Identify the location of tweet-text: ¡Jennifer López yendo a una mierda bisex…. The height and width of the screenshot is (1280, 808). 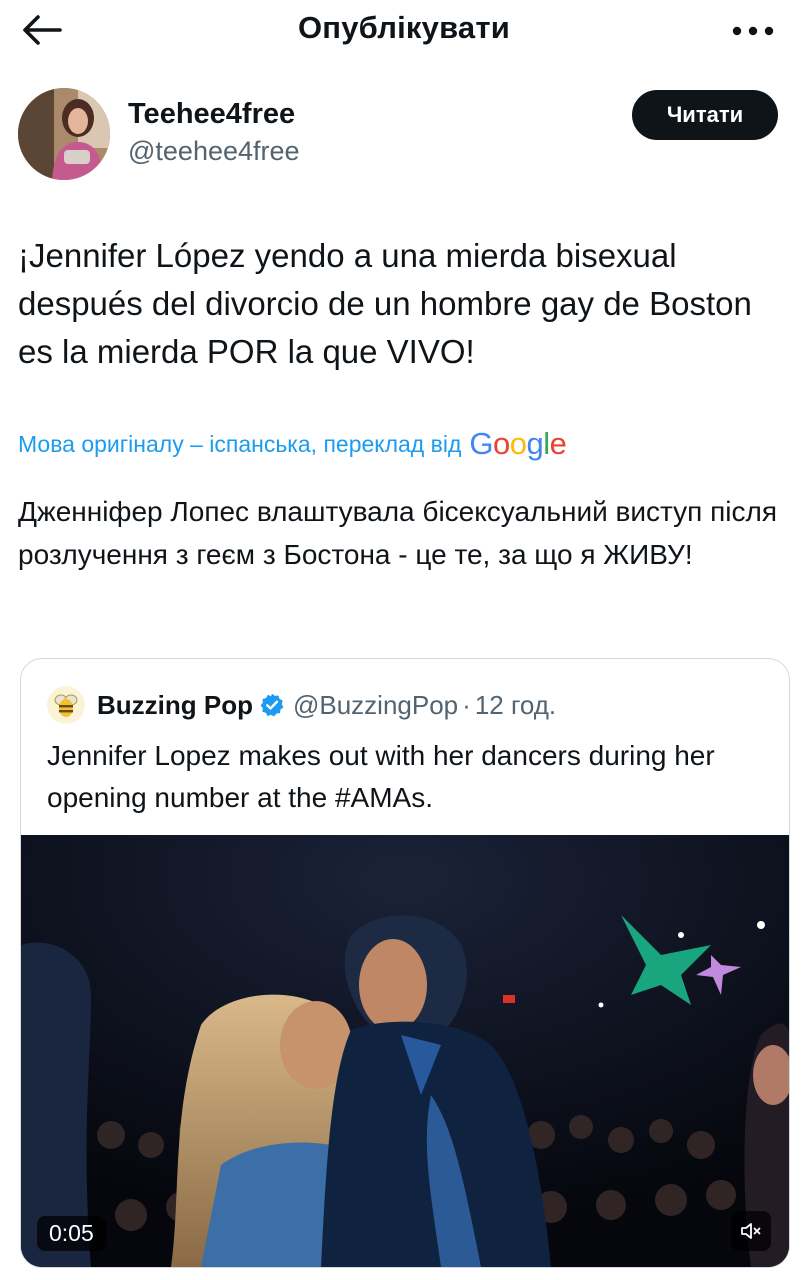
(385, 303).